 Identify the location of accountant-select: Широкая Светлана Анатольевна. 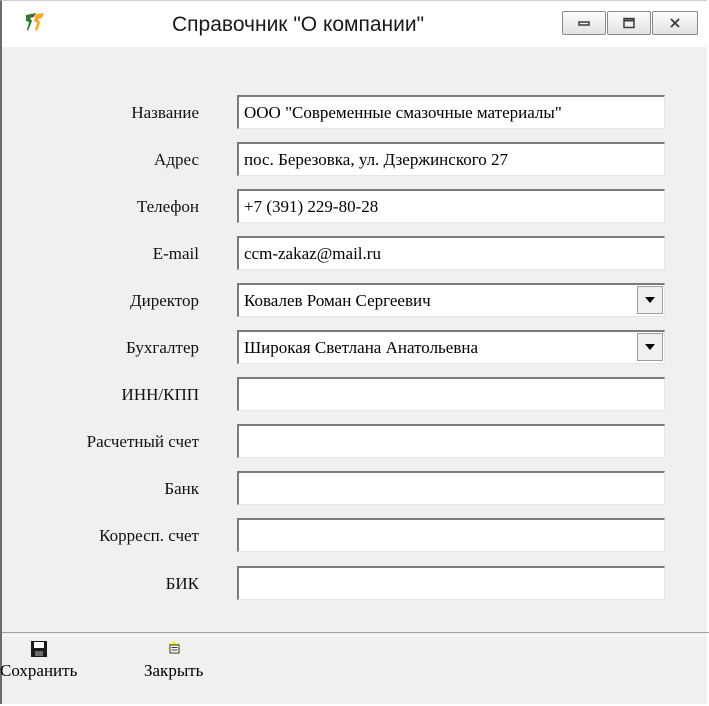
(451, 347).